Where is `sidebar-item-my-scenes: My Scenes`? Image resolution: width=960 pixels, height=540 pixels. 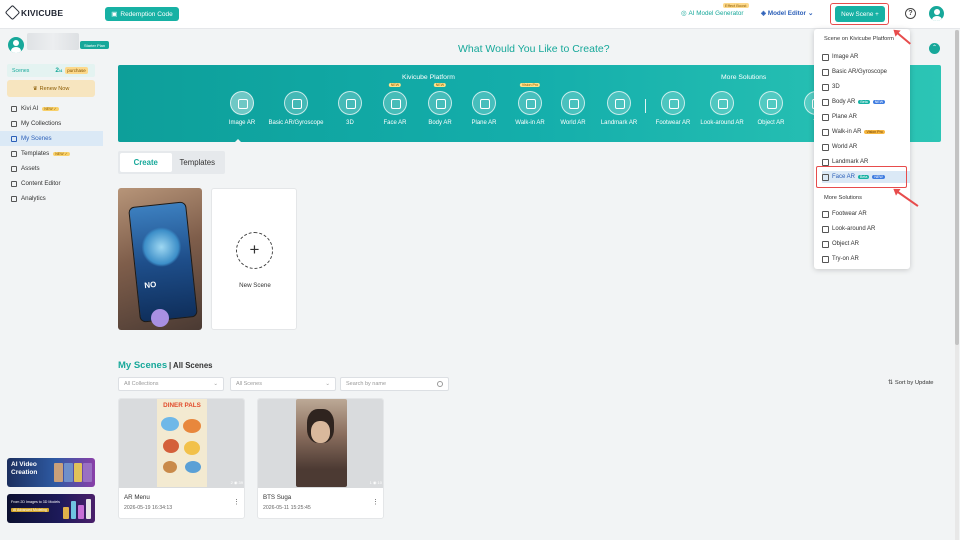
sidebar-item-my-scenes: My Scenes is located at coordinates (51, 138).